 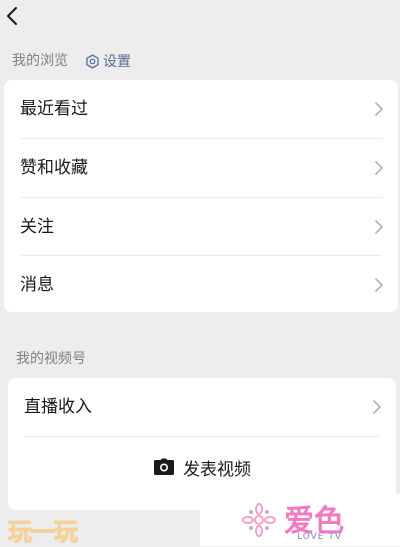 I want to click on list-item-recently-viewed: 最近看过, so click(x=201, y=109).